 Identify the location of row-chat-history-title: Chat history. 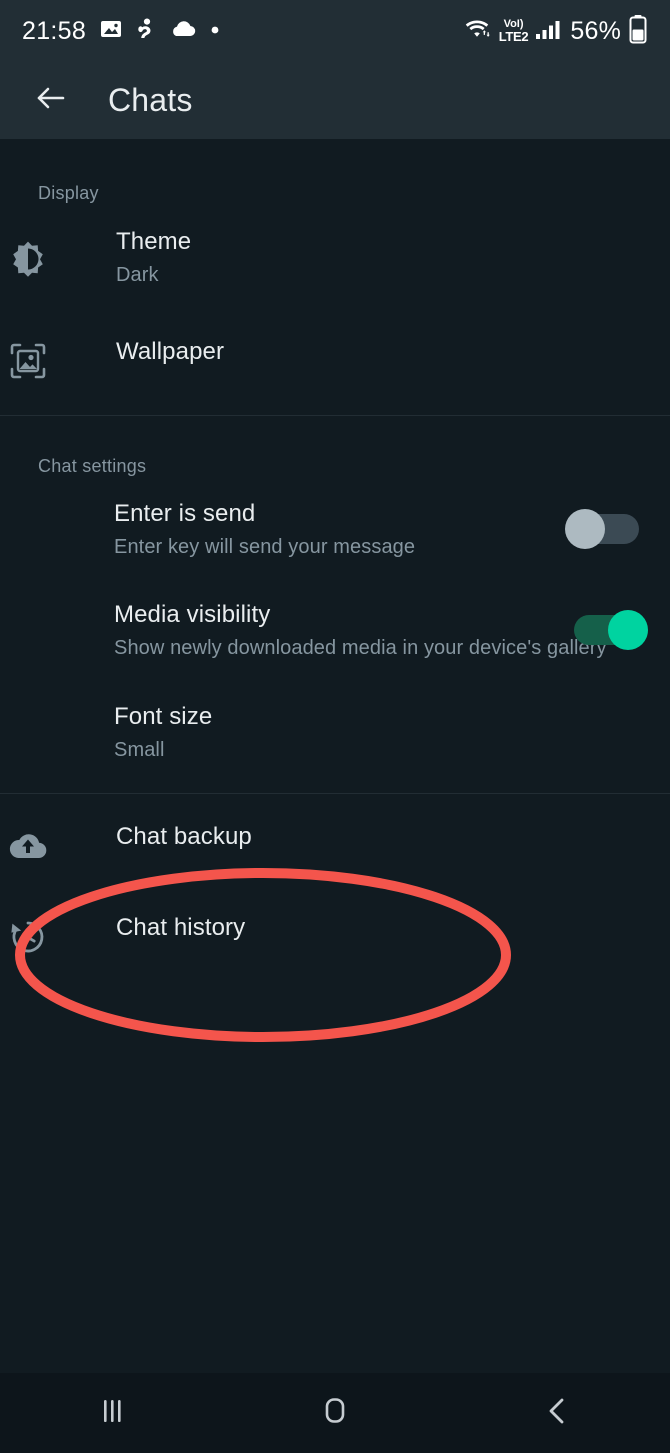
(181, 927).